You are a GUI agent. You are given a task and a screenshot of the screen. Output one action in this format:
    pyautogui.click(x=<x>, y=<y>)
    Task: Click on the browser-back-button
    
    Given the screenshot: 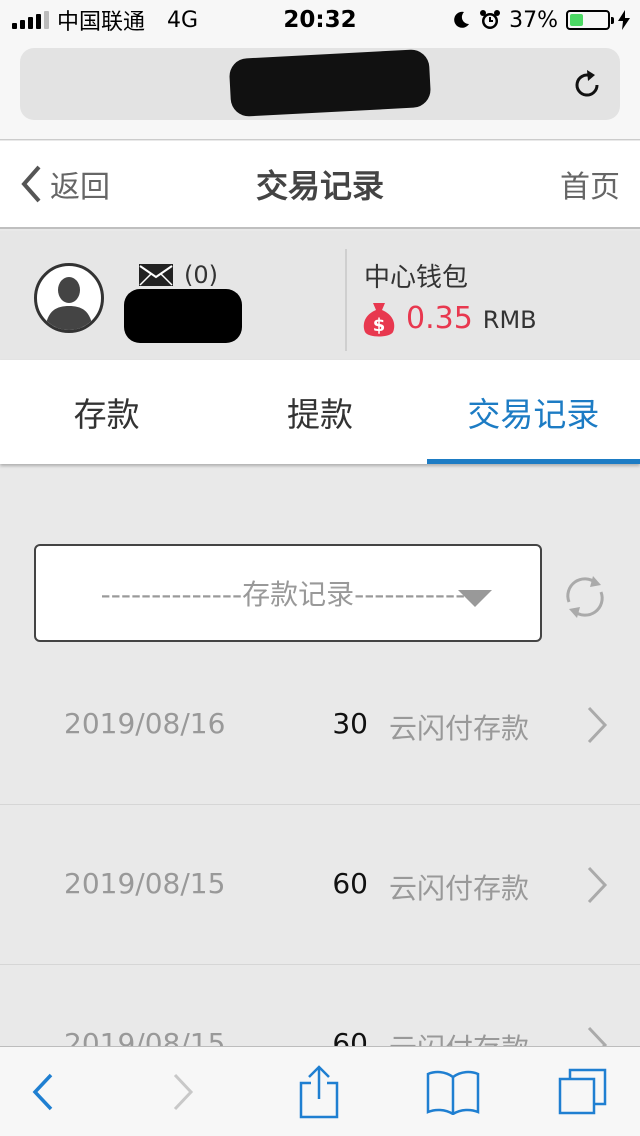 What is the action you would take?
    pyautogui.click(x=43, y=1092)
    